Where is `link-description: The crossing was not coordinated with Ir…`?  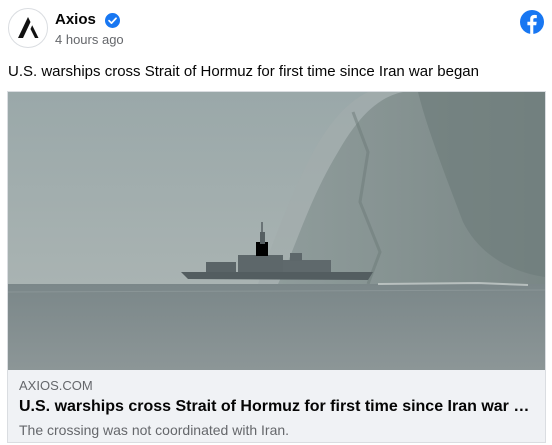 link-description: The crossing was not coordinated with Ir… is located at coordinates (154, 430).